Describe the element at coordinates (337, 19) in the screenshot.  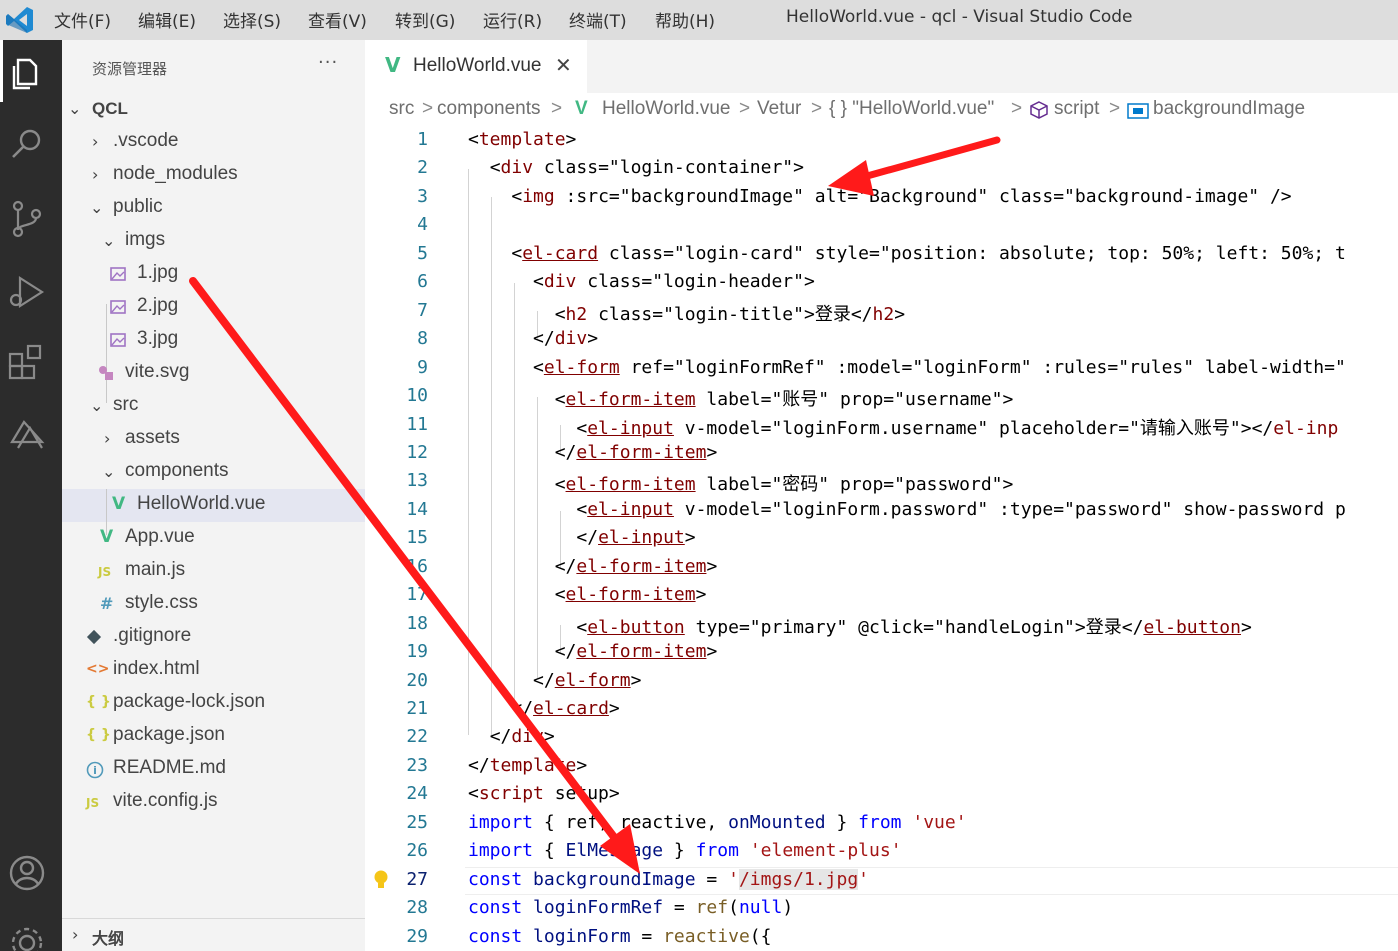
I see `menu-view: 查看(V)` at that location.